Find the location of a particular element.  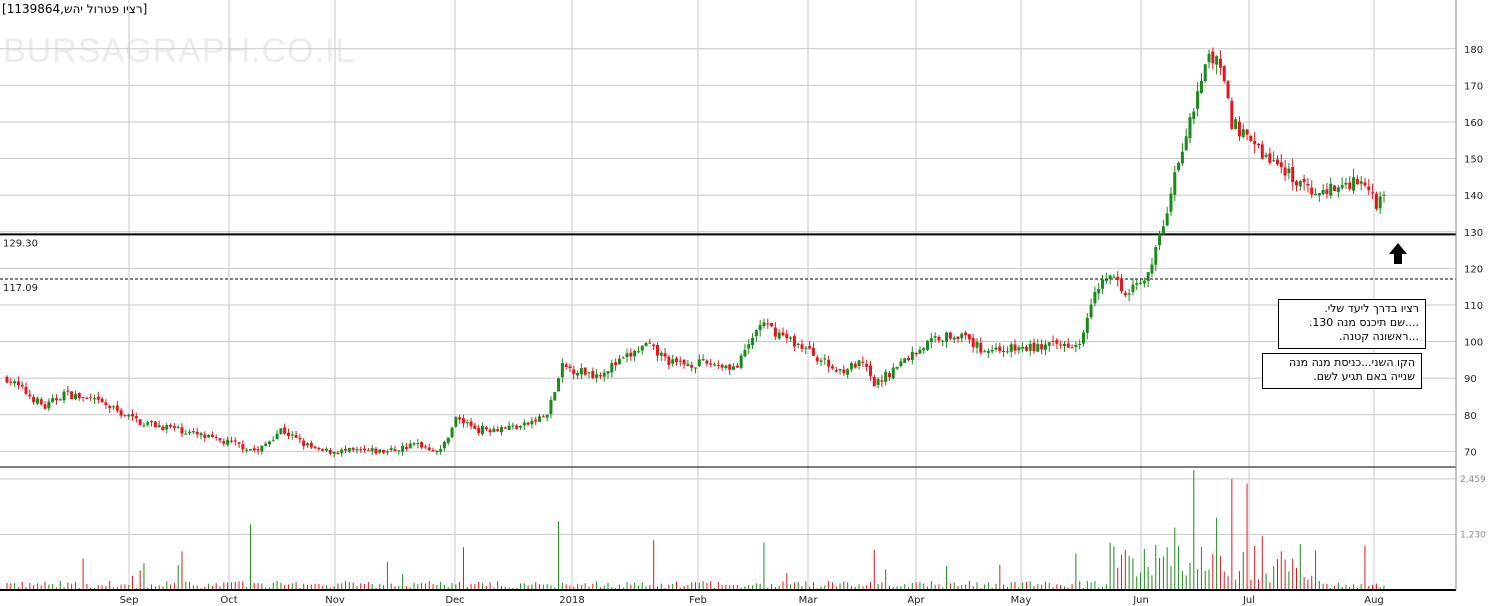

volume-tick-label: 2,459 is located at coordinates (1473, 480).